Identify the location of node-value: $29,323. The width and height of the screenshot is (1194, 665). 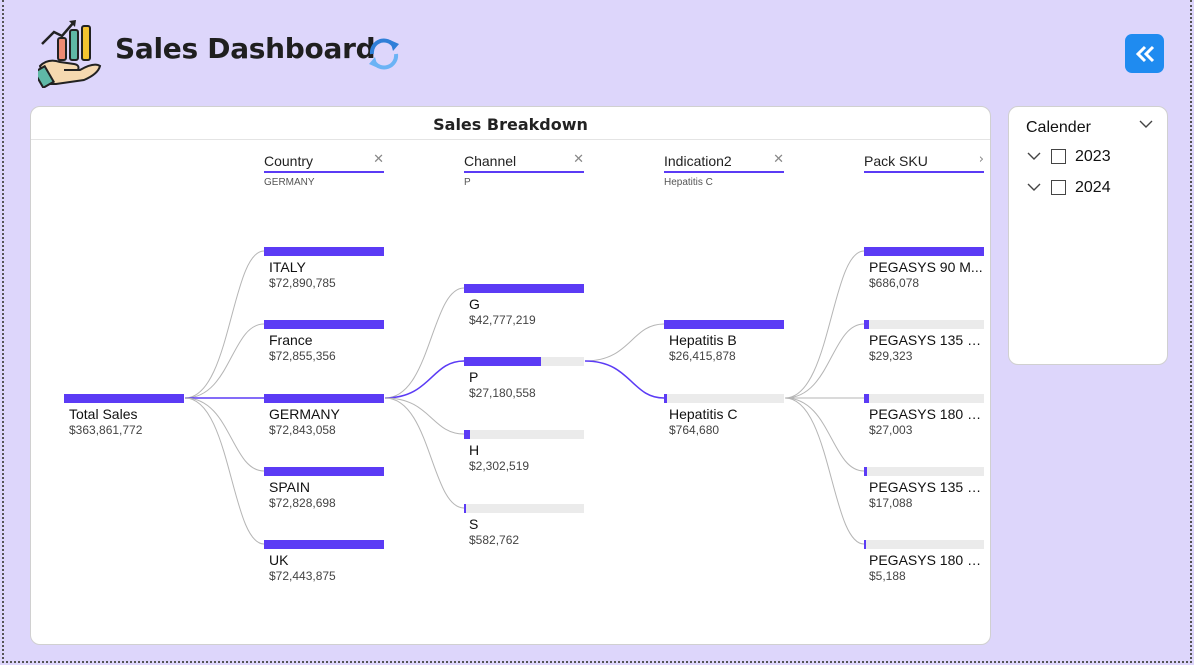
(891, 356).